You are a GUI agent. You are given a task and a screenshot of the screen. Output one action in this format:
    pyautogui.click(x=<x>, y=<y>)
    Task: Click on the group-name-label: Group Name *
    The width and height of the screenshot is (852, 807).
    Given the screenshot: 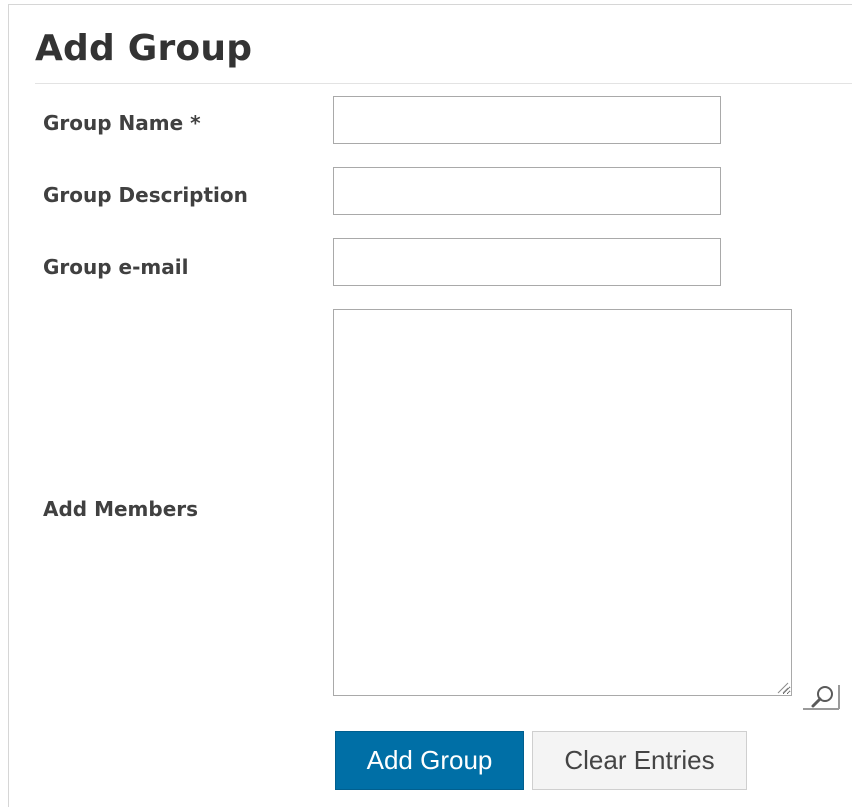 What is the action you would take?
    pyautogui.click(x=122, y=123)
    